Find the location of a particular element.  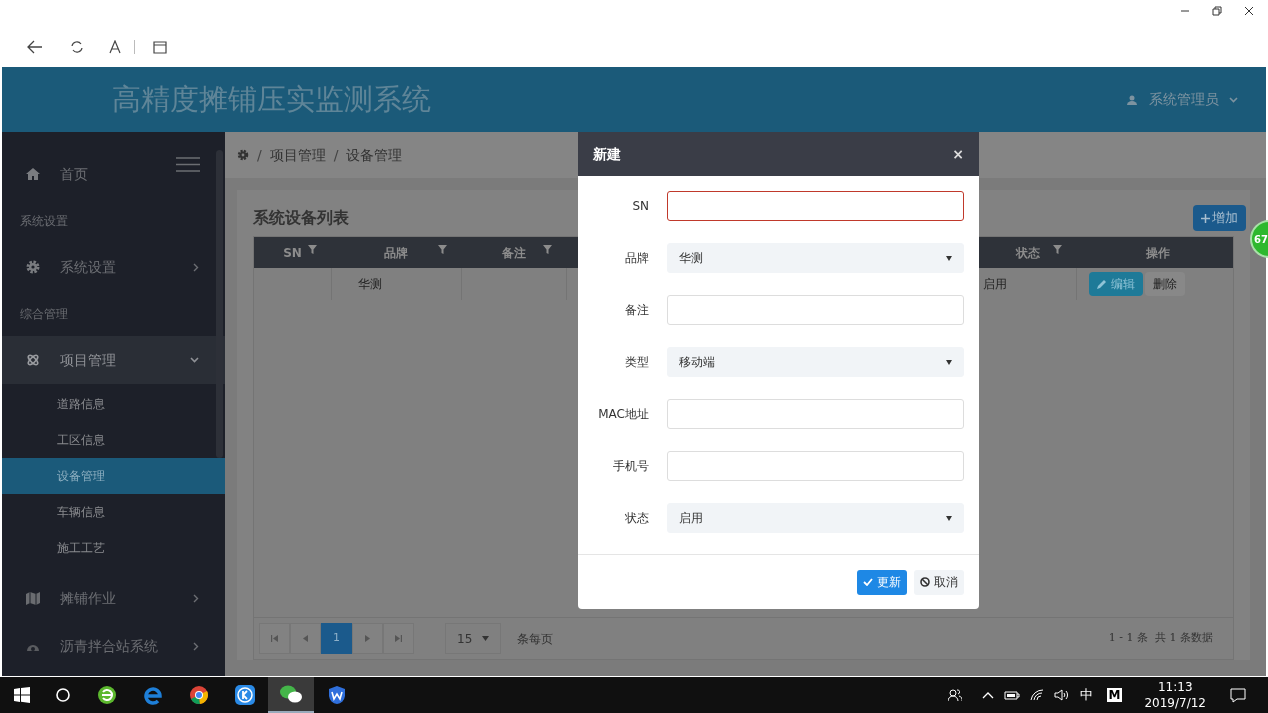

add-button: 增加 is located at coordinates (1219, 218).